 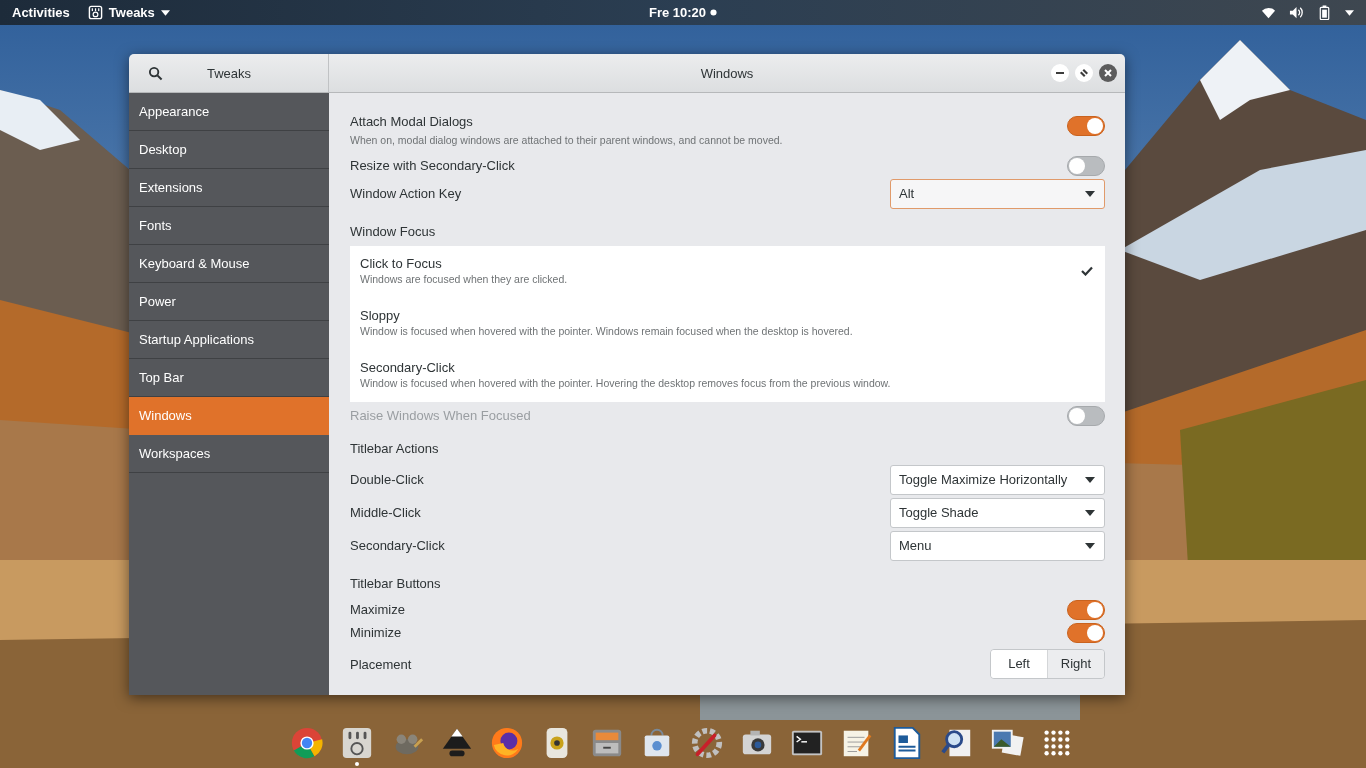 I want to click on setting-label: Double-Click, so click(x=387, y=479).